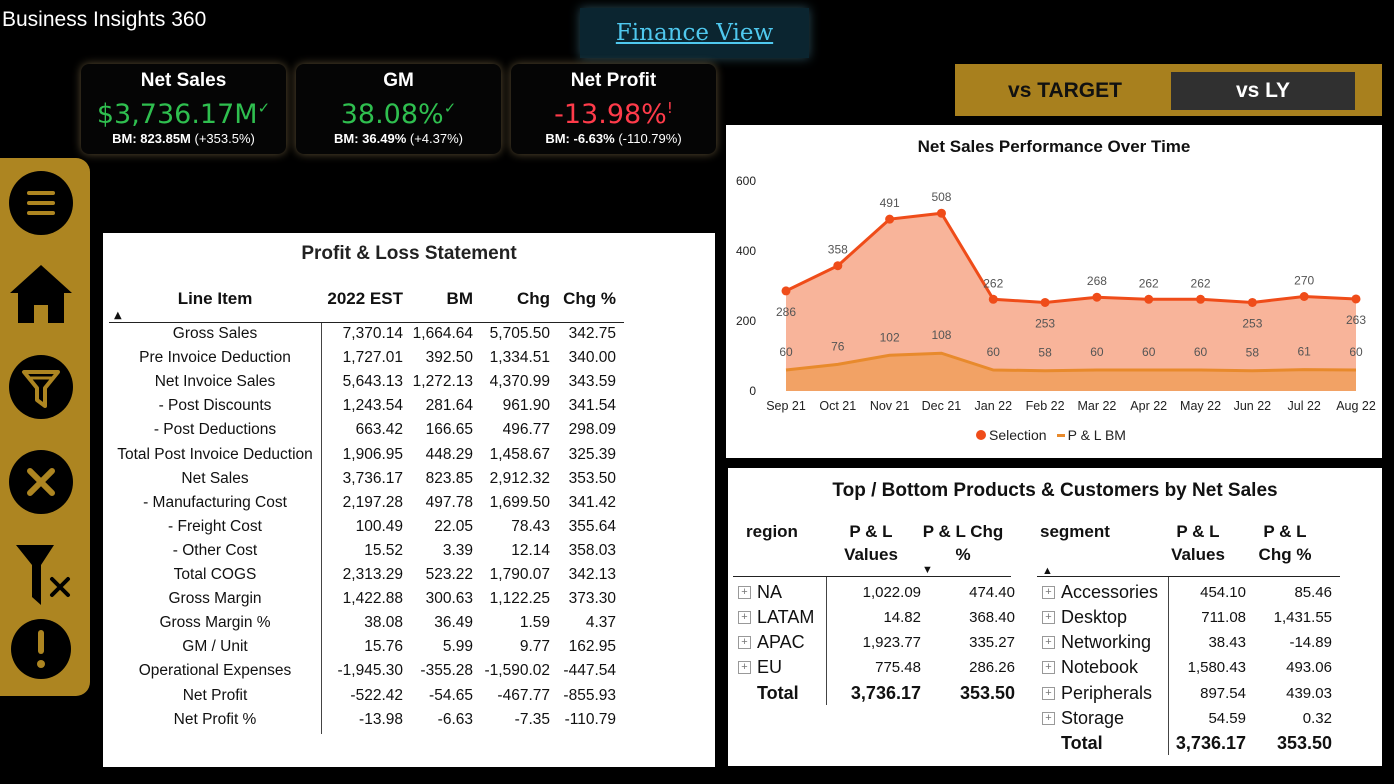 This screenshot has width=1394, height=784. I want to click on col-chg: Chg, so click(511, 301).